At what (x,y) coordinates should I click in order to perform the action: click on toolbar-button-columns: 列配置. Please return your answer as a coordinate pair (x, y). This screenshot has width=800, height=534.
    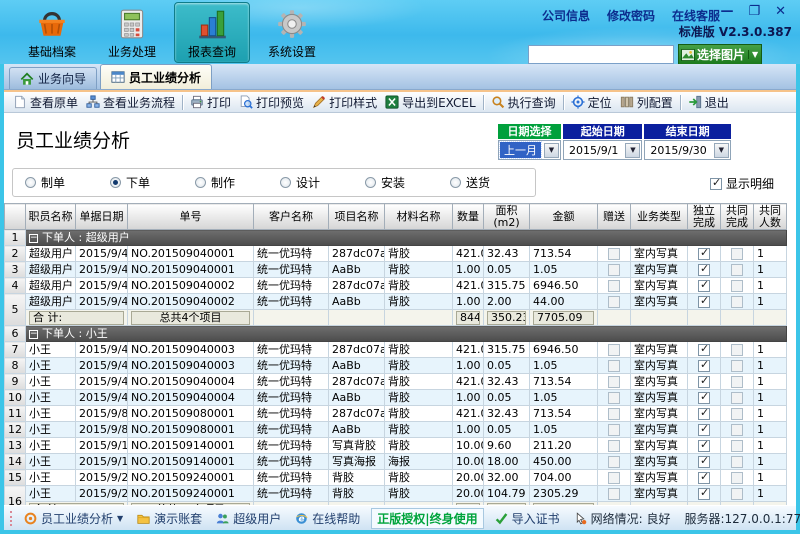
    Looking at the image, I should click on (646, 102).